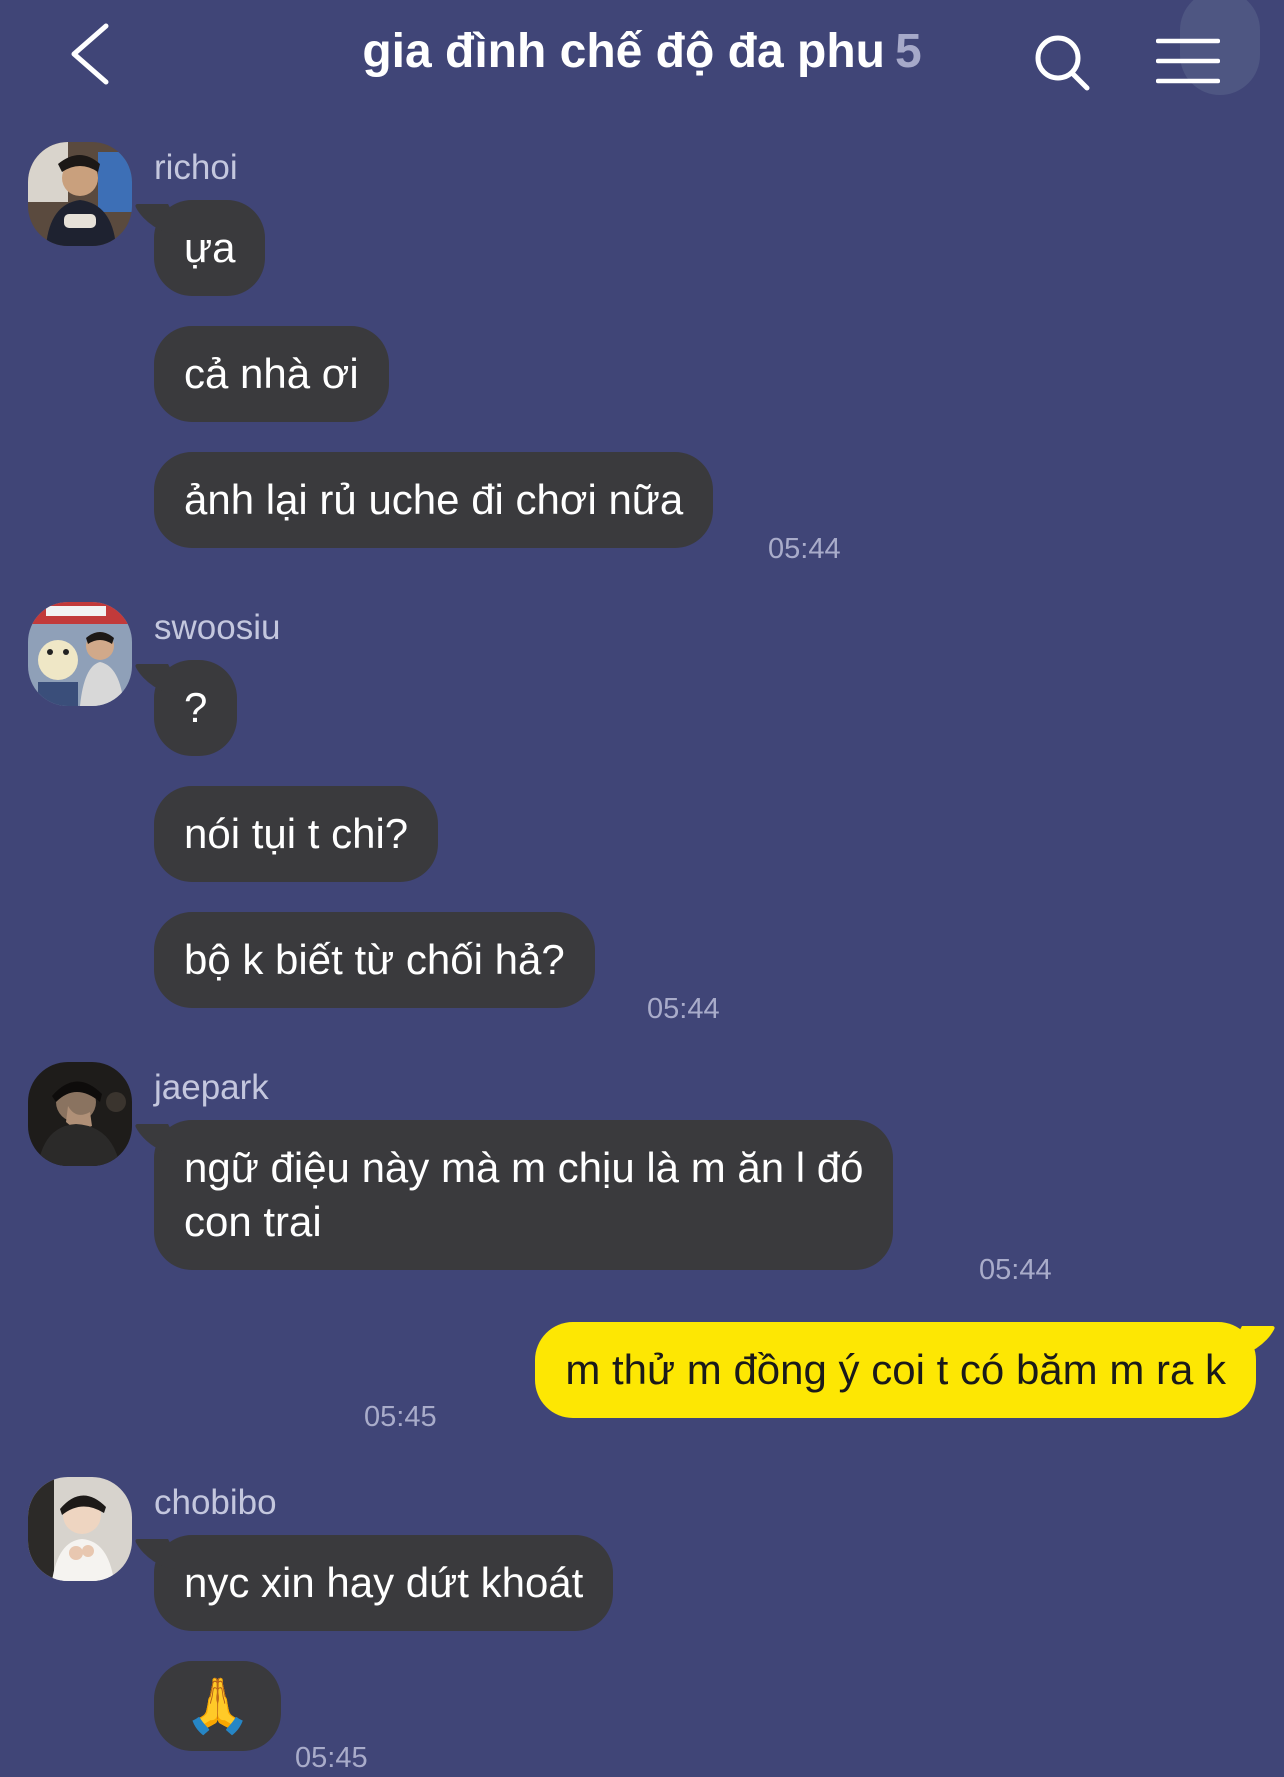  What do you see at coordinates (253, 1221) in the screenshot?
I see `message-line: con trai` at bounding box center [253, 1221].